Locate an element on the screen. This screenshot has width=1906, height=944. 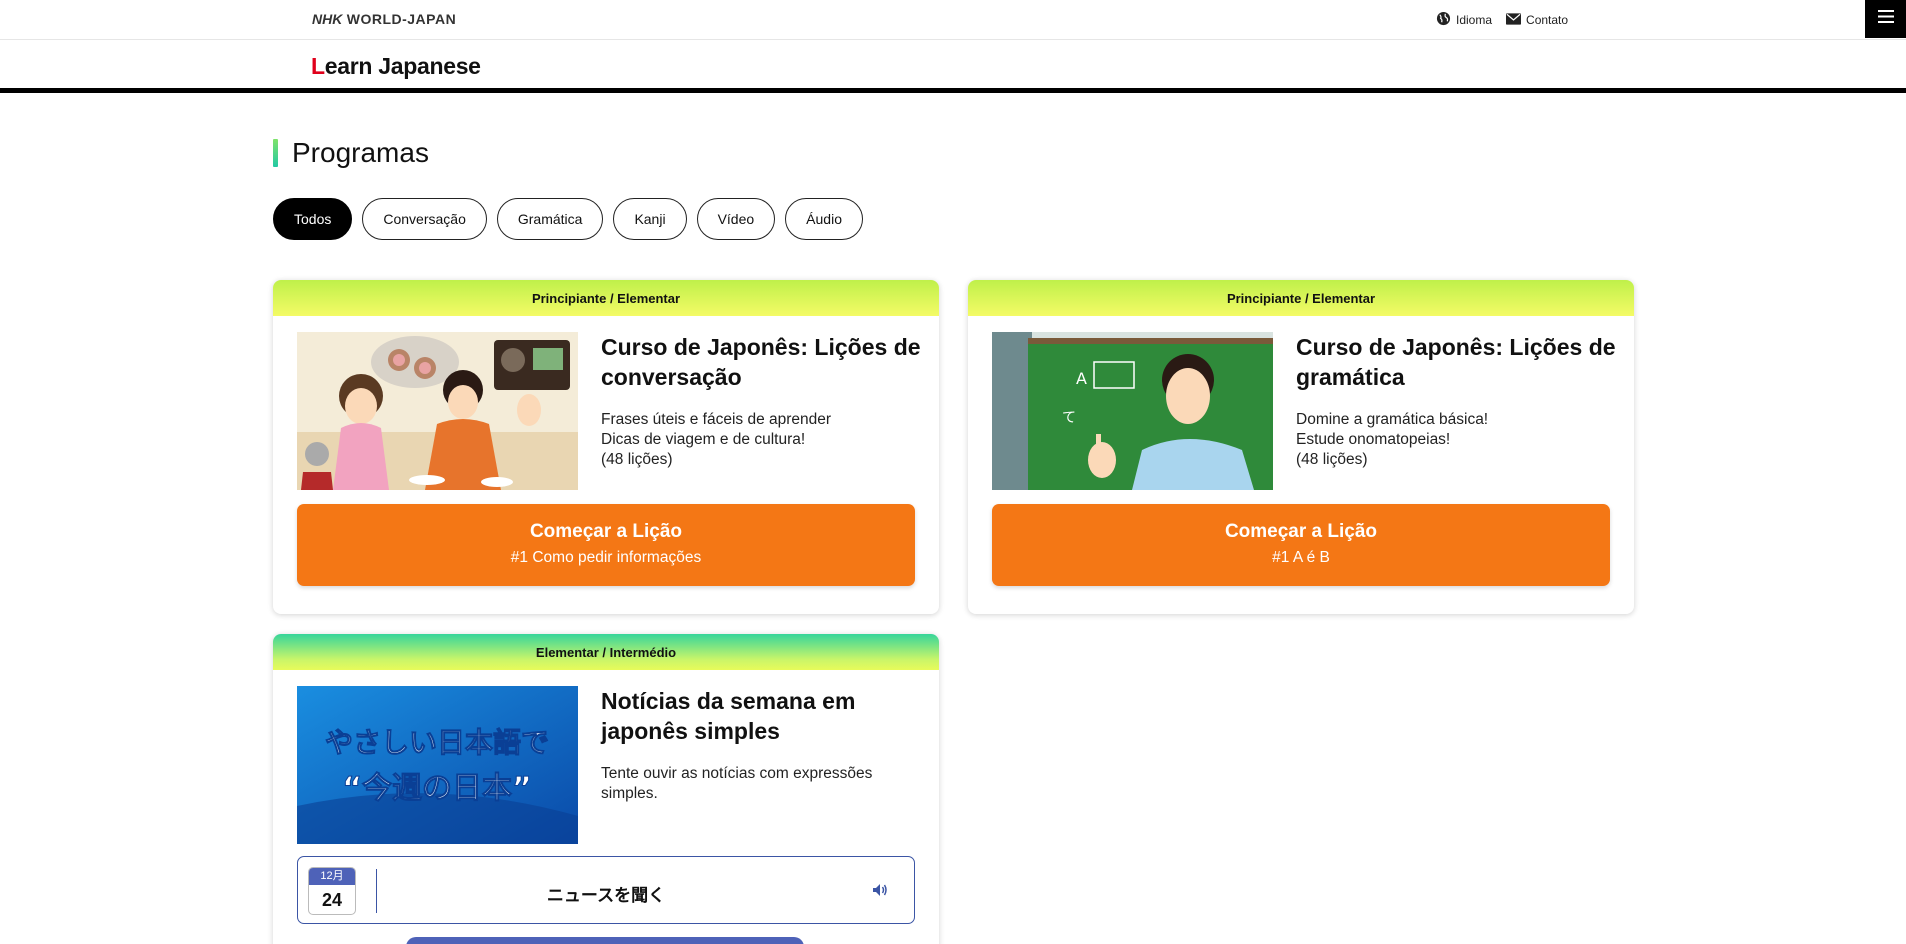
filter-video: Vídeo is located at coordinates (736, 219).